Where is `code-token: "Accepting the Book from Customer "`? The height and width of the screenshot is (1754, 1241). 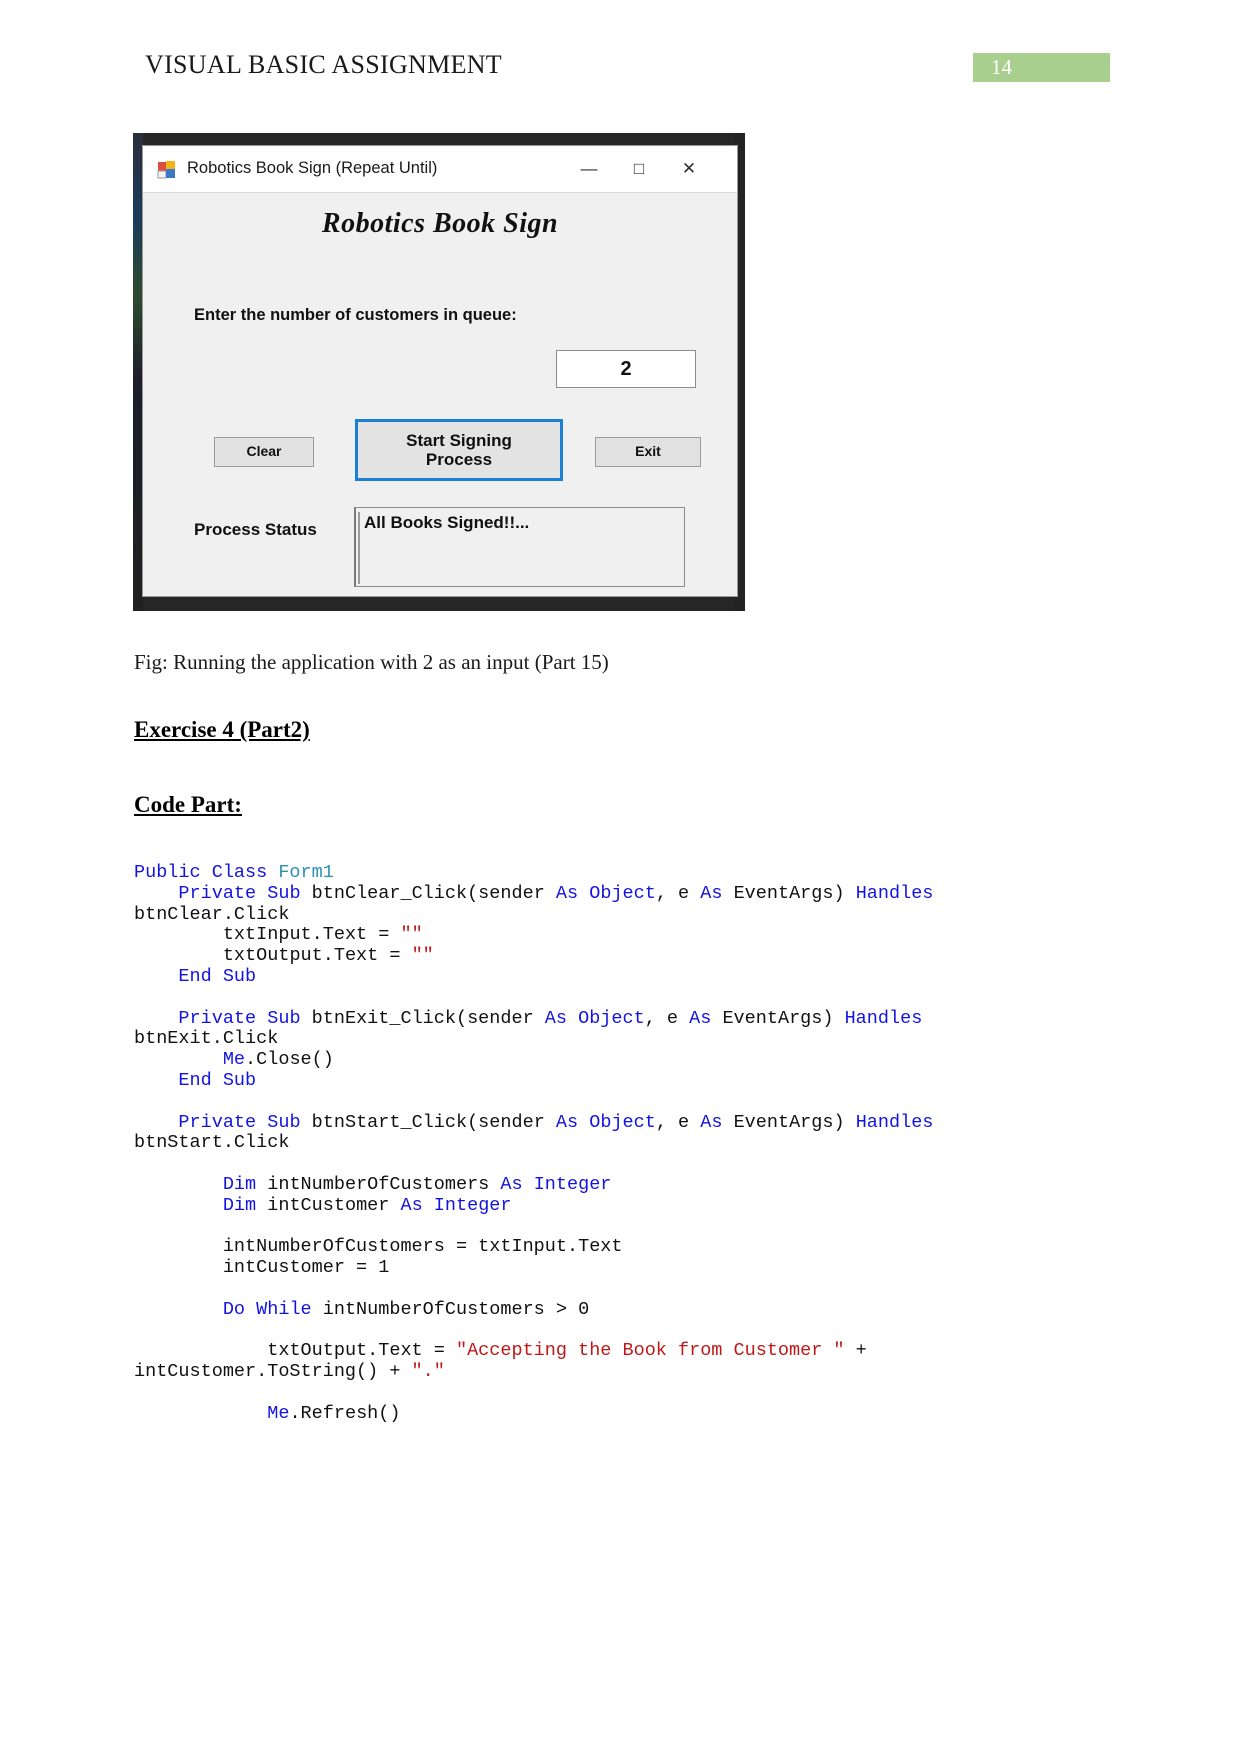 code-token: "Accepting the Book from Customer " is located at coordinates (650, 1351).